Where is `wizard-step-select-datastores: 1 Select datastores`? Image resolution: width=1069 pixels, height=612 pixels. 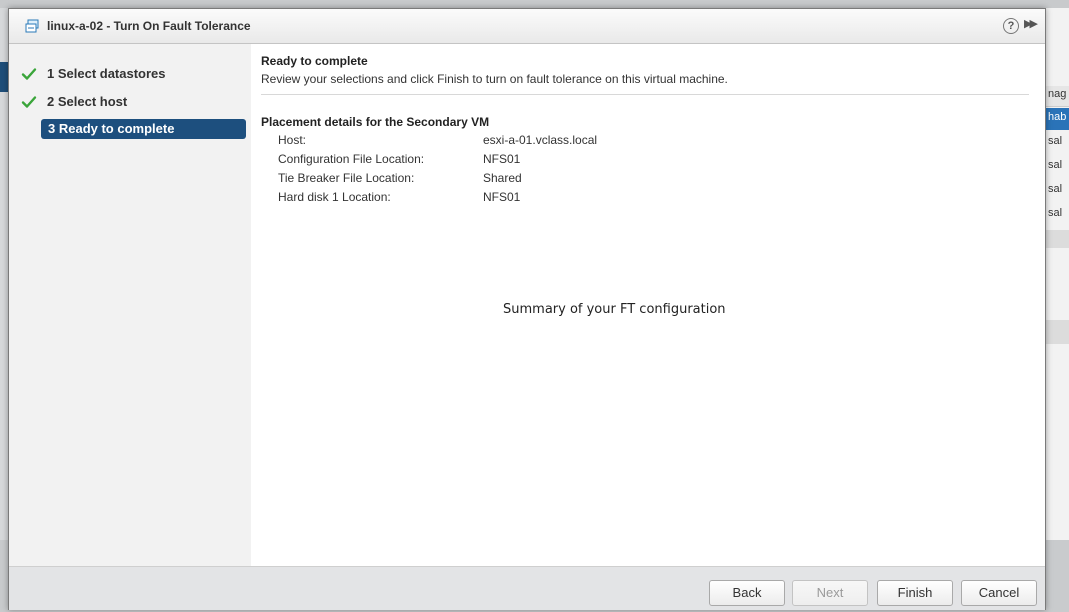
wizard-step-select-datastores: 1 Select datastores is located at coordinates (131, 74).